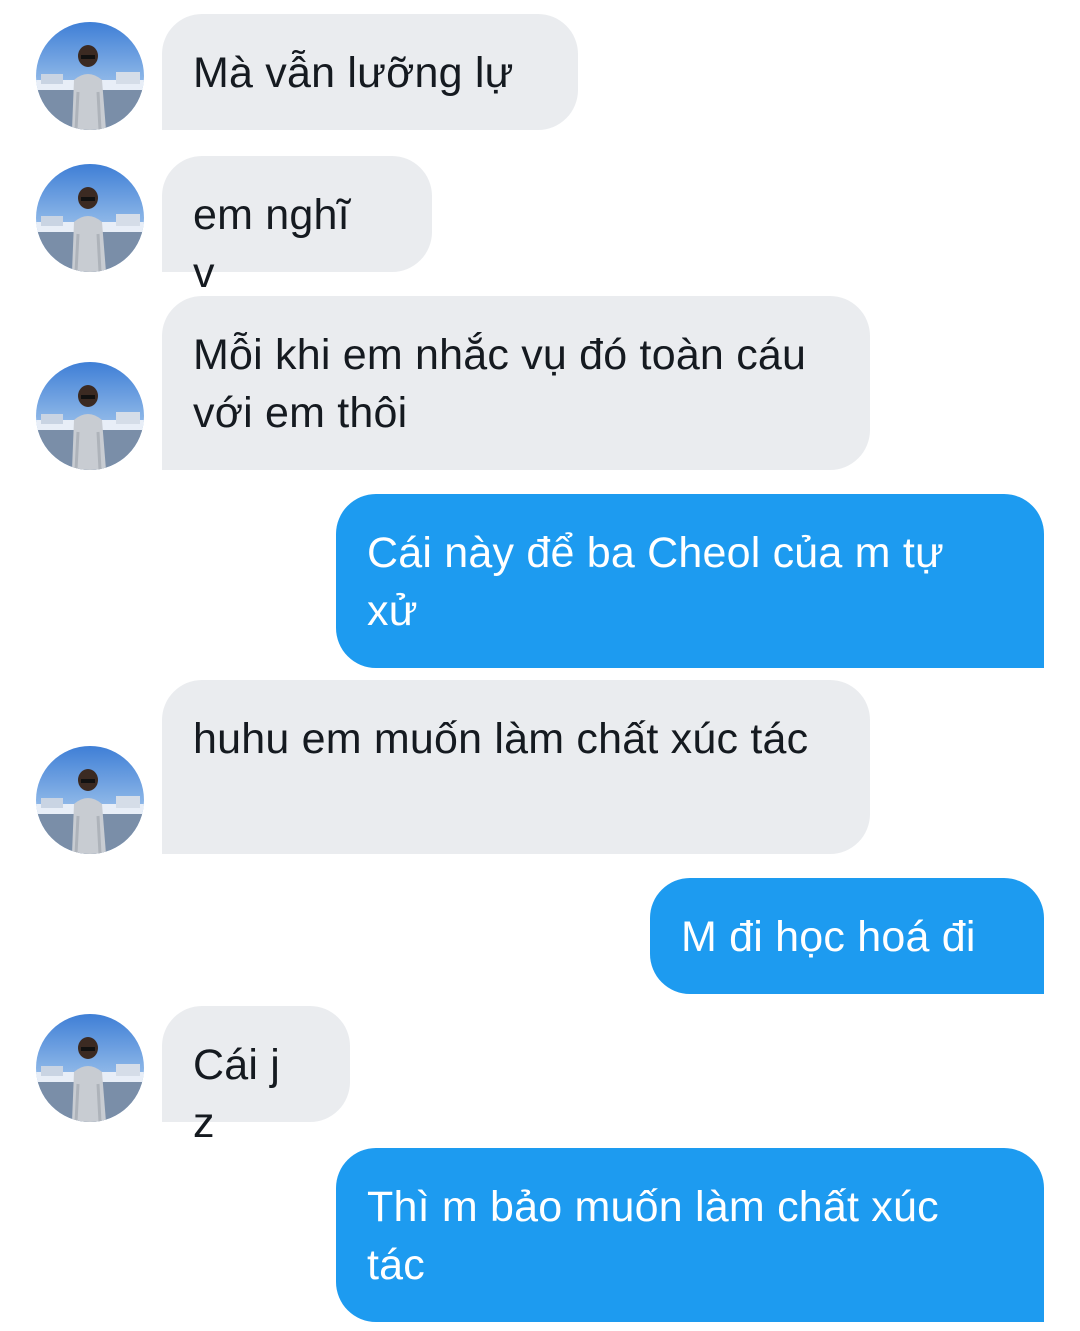 Image resolution: width=1080 pixels, height=1331 pixels. Describe the element at coordinates (370, 72) in the screenshot. I see `message-bubble-incoming: Mà vẫn lưỡng lự` at that location.